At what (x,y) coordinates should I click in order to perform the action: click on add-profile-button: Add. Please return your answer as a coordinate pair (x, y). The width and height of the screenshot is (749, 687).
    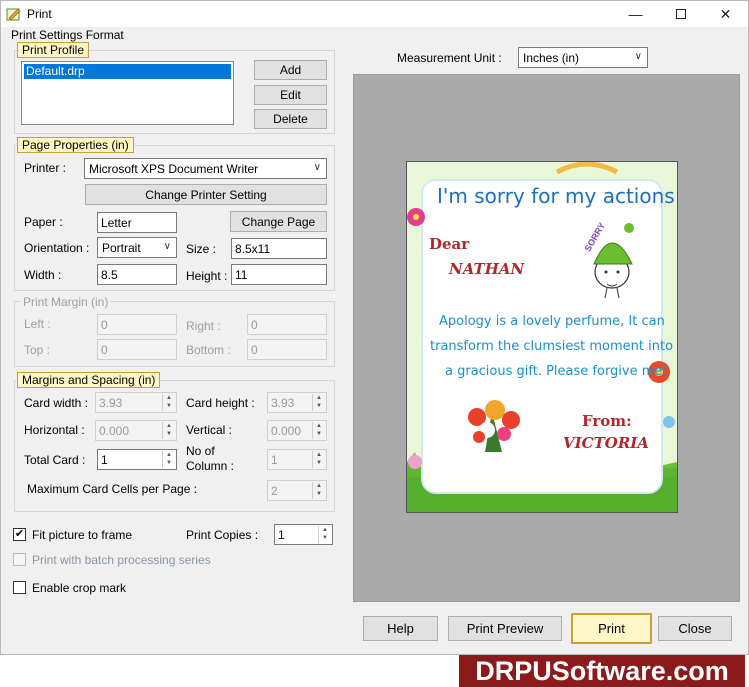
    Looking at the image, I should click on (290, 70).